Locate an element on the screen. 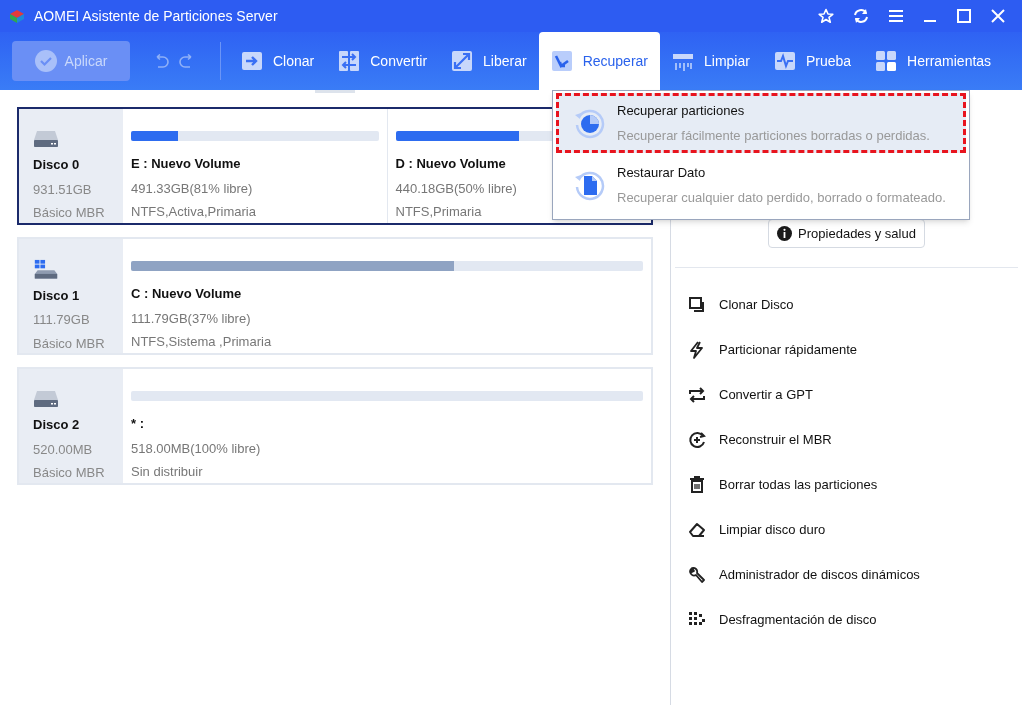 Image resolution: width=1022 pixels, height=705 pixels. system-disk-icon is located at coordinates (46, 269).